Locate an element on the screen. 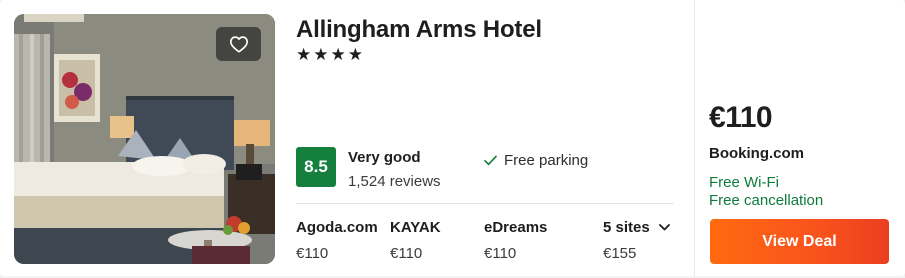 This screenshot has height=278, width=905. rating-label: Very good is located at coordinates (384, 157).